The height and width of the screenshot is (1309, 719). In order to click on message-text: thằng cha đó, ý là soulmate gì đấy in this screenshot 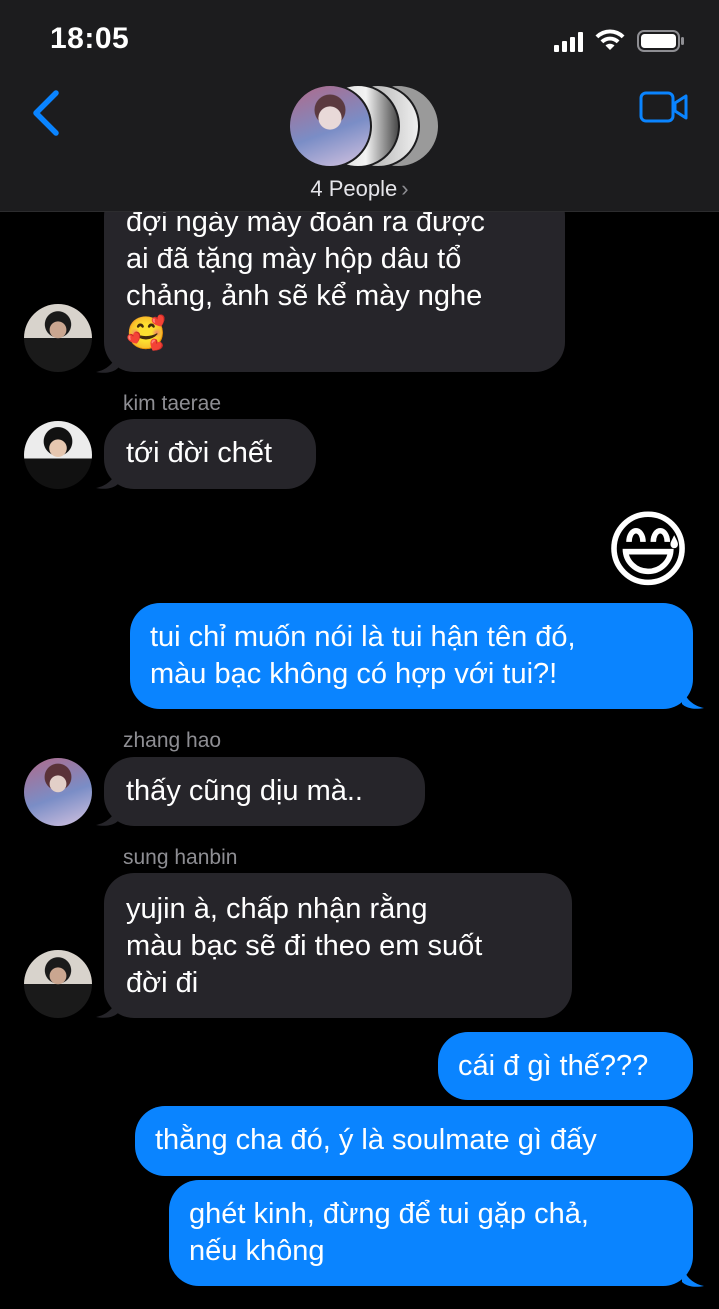, I will do `click(376, 1140)`.